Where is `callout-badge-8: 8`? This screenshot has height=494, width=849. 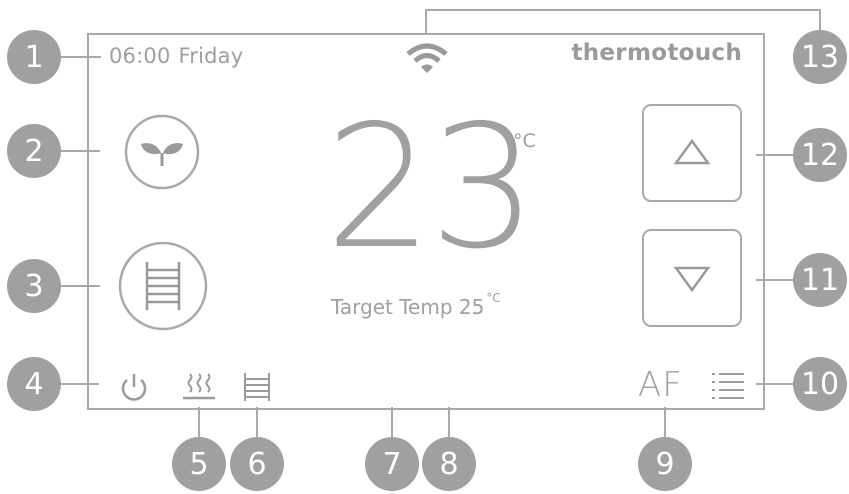 callout-badge-8: 8 is located at coordinates (449, 464).